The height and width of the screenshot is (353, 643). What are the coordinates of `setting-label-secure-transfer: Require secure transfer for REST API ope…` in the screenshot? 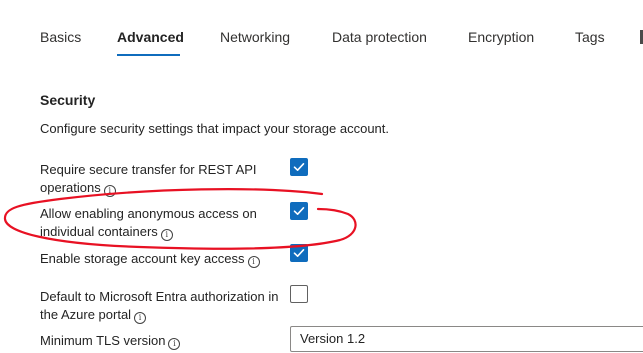 It's located at (148, 179).